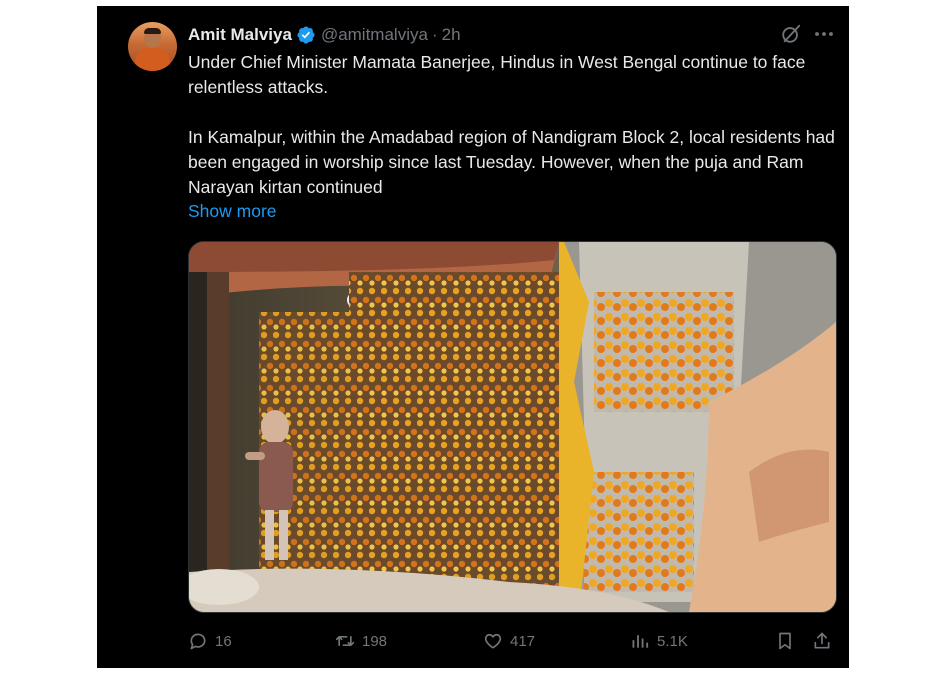 This screenshot has width=946, height=675. I want to click on show-more-link: Show more, so click(232, 211).